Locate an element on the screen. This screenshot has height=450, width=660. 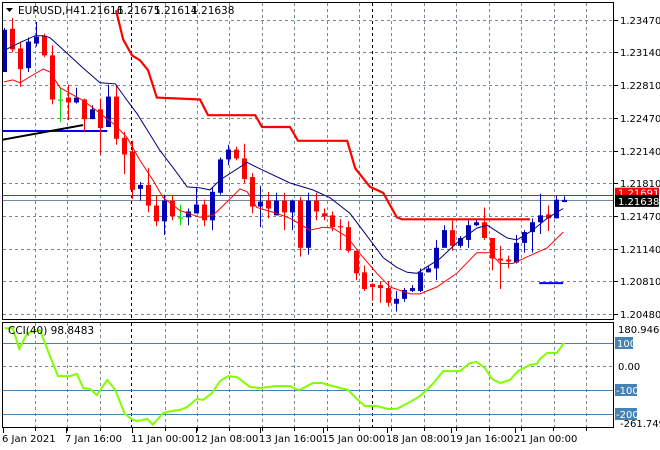
price-tick-label: 1.22810 is located at coordinates (640, 86).